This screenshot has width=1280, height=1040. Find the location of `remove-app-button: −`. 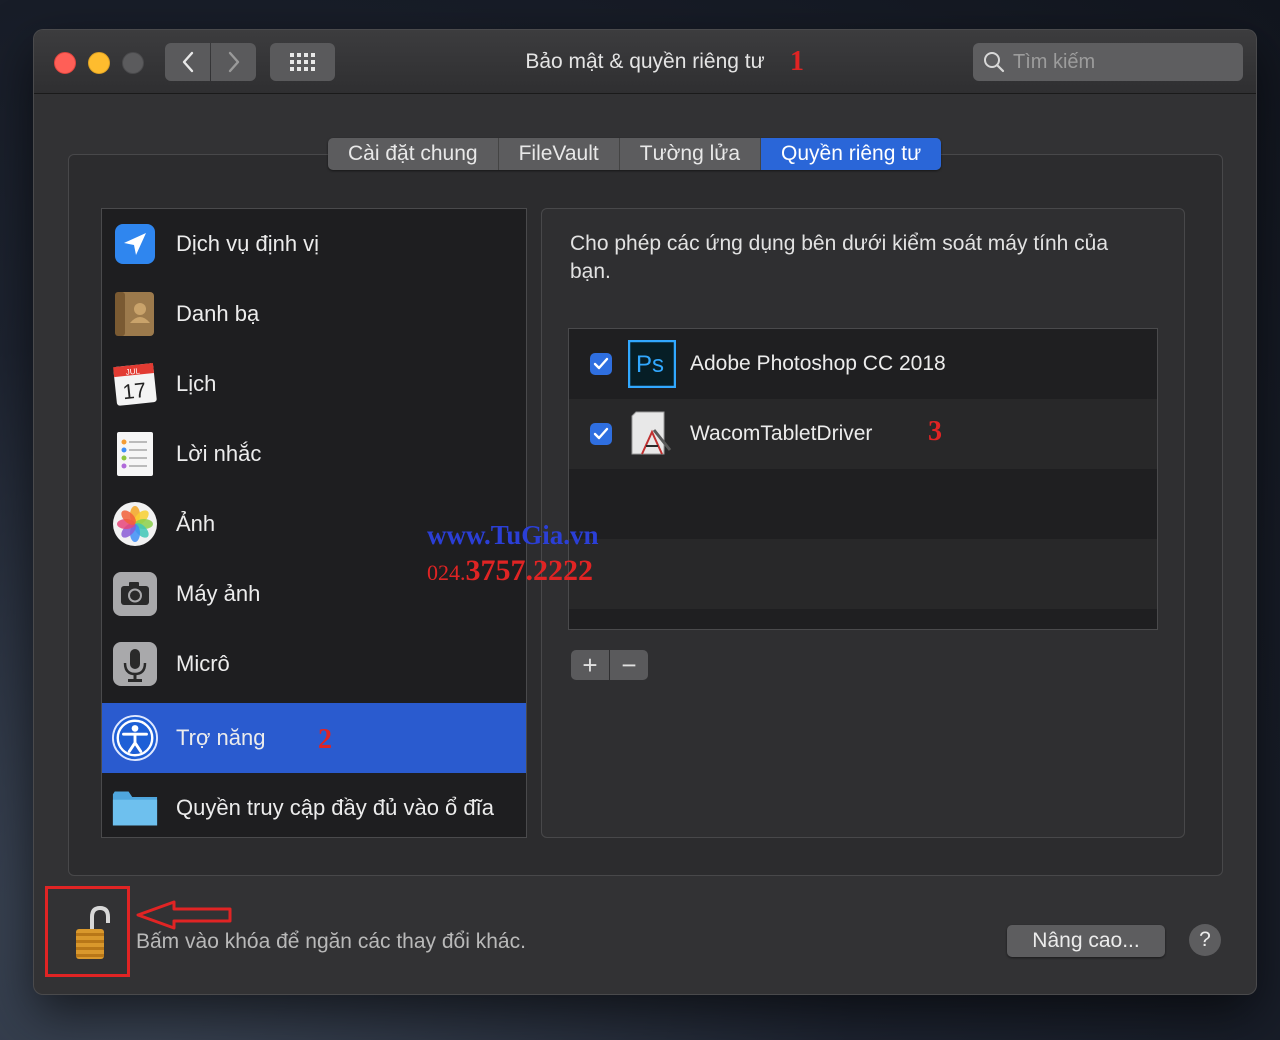

remove-app-button: − is located at coordinates (629, 665).